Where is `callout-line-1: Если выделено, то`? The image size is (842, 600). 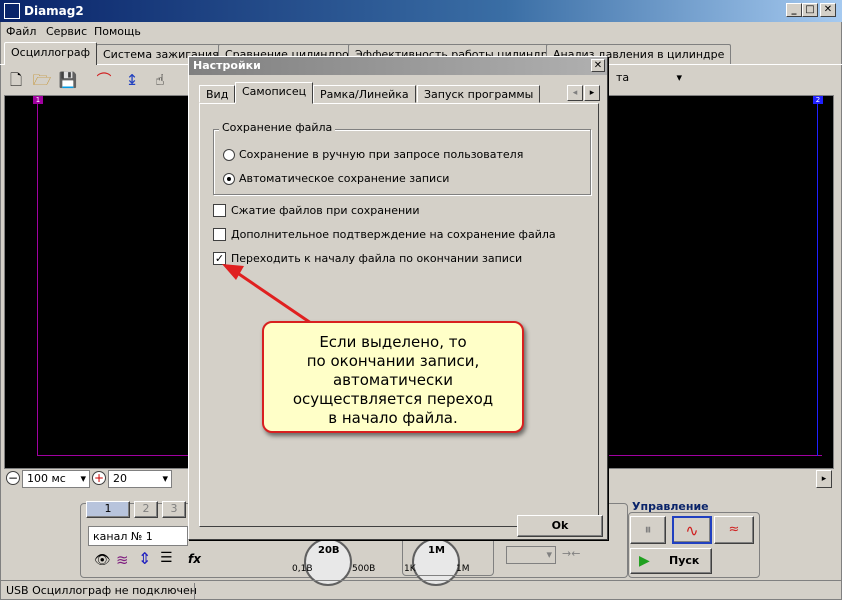 callout-line-1: Если выделено, то is located at coordinates (393, 342).